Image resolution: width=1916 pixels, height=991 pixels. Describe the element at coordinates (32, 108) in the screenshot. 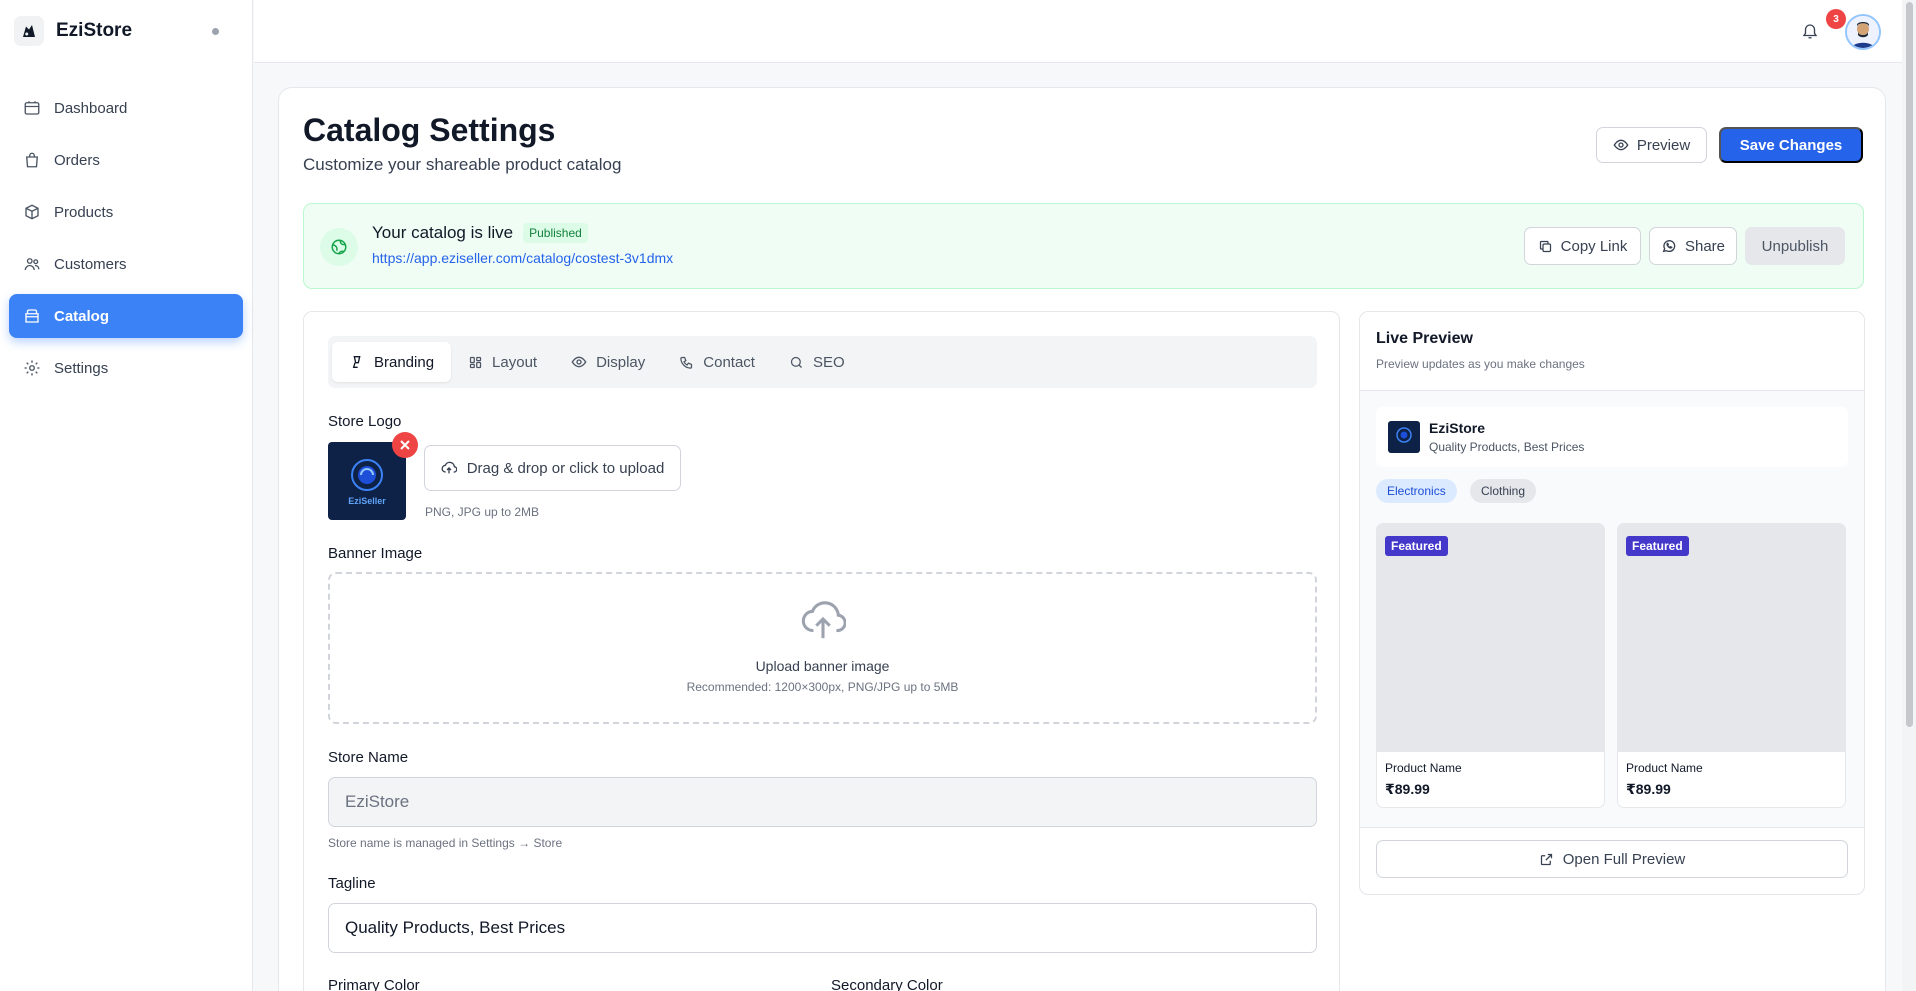

I see `dashboard-icon` at that location.